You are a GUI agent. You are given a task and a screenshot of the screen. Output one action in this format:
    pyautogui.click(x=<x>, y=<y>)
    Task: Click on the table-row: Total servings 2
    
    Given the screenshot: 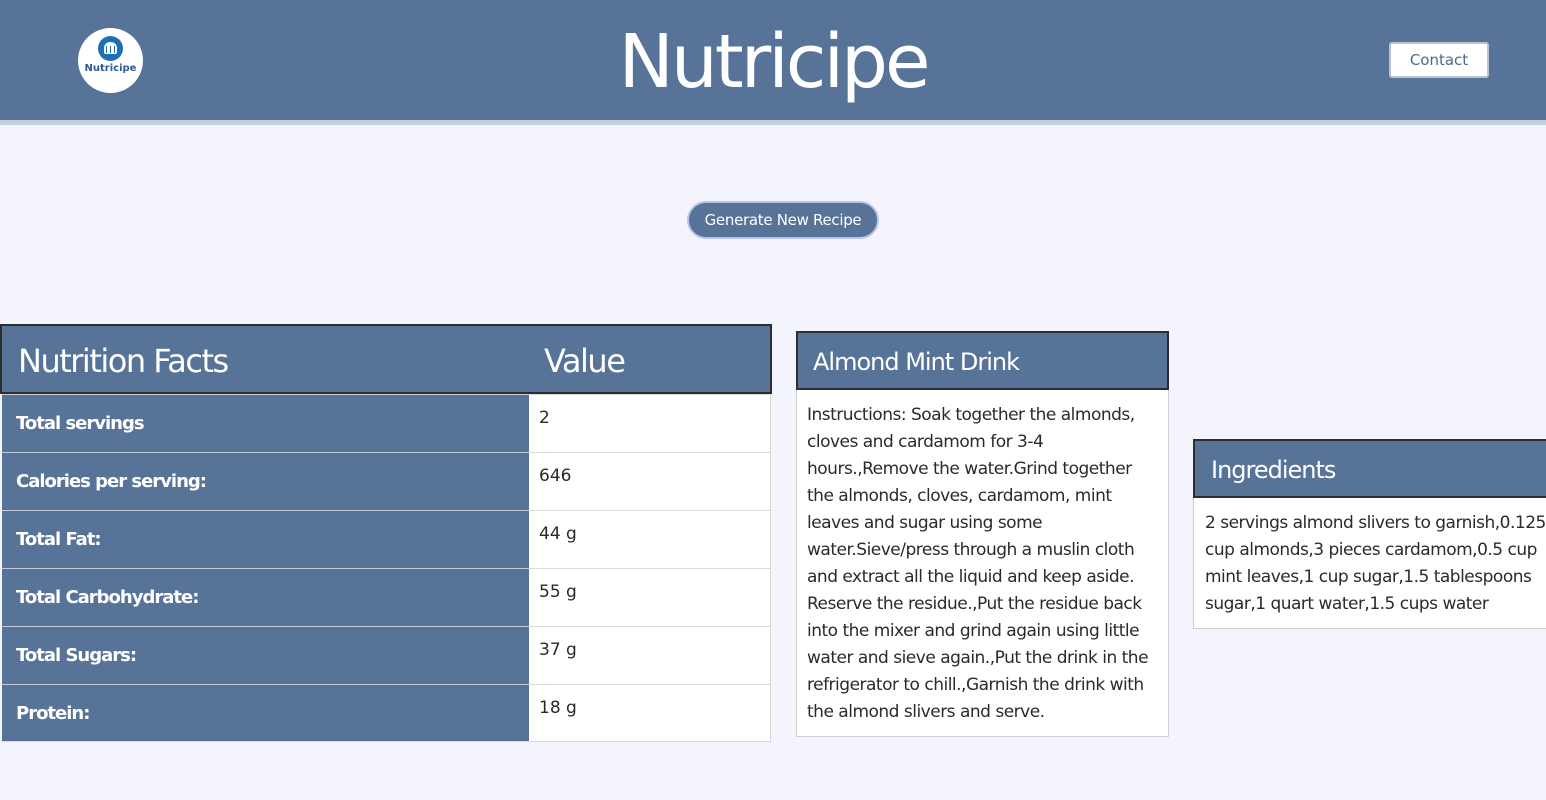 What is the action you would take?
    pyautogui.click(x=386, y=423)
    